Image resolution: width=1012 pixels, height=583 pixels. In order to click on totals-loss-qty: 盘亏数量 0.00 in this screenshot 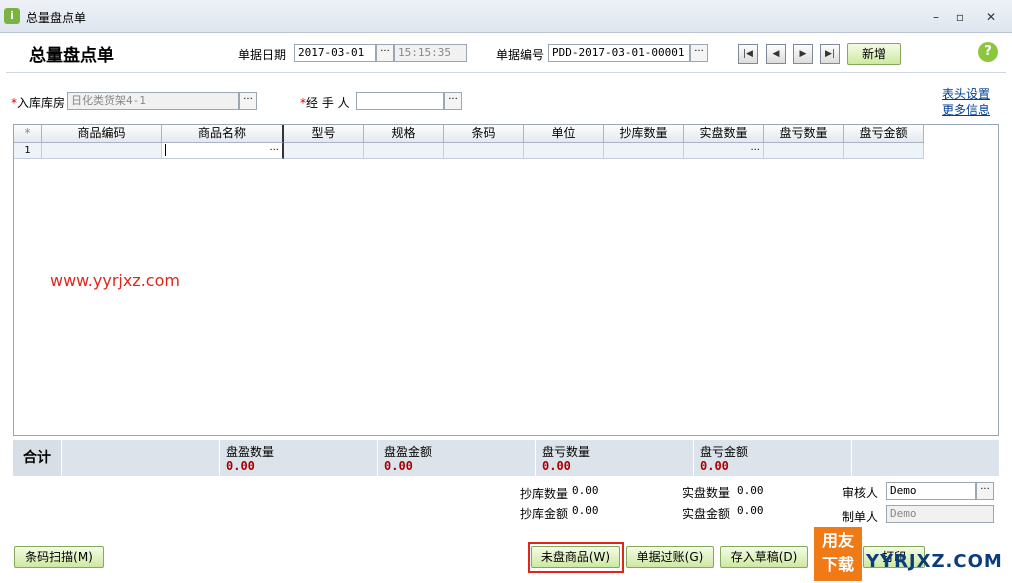, I will do `click(614, 458)`.